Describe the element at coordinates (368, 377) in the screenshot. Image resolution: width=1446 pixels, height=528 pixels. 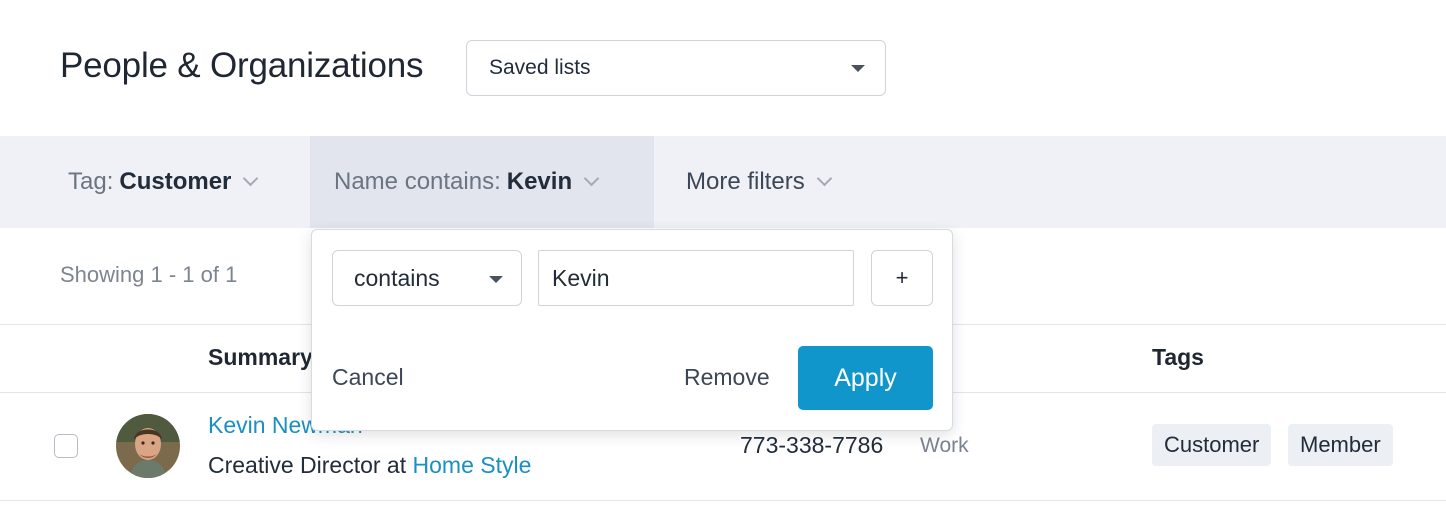
I see `cancel-button: Cancel` at that location.